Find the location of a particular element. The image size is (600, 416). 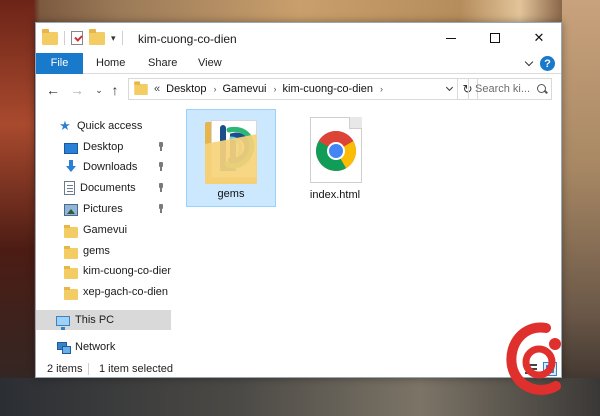

ribbon-tabs: File Home Share View ? is located at coordinates (298, 63).